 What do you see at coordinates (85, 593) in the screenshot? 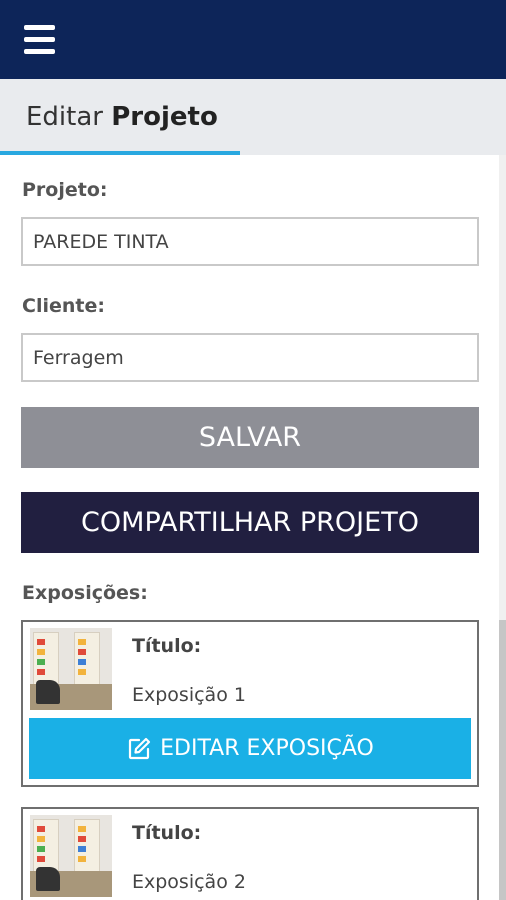
I see `expositions-label: Exposições:` at bounding box center [85, 593].